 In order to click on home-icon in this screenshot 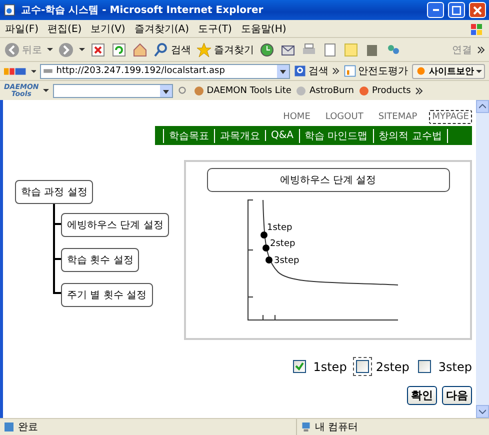, I will do `click(140, 50)`.